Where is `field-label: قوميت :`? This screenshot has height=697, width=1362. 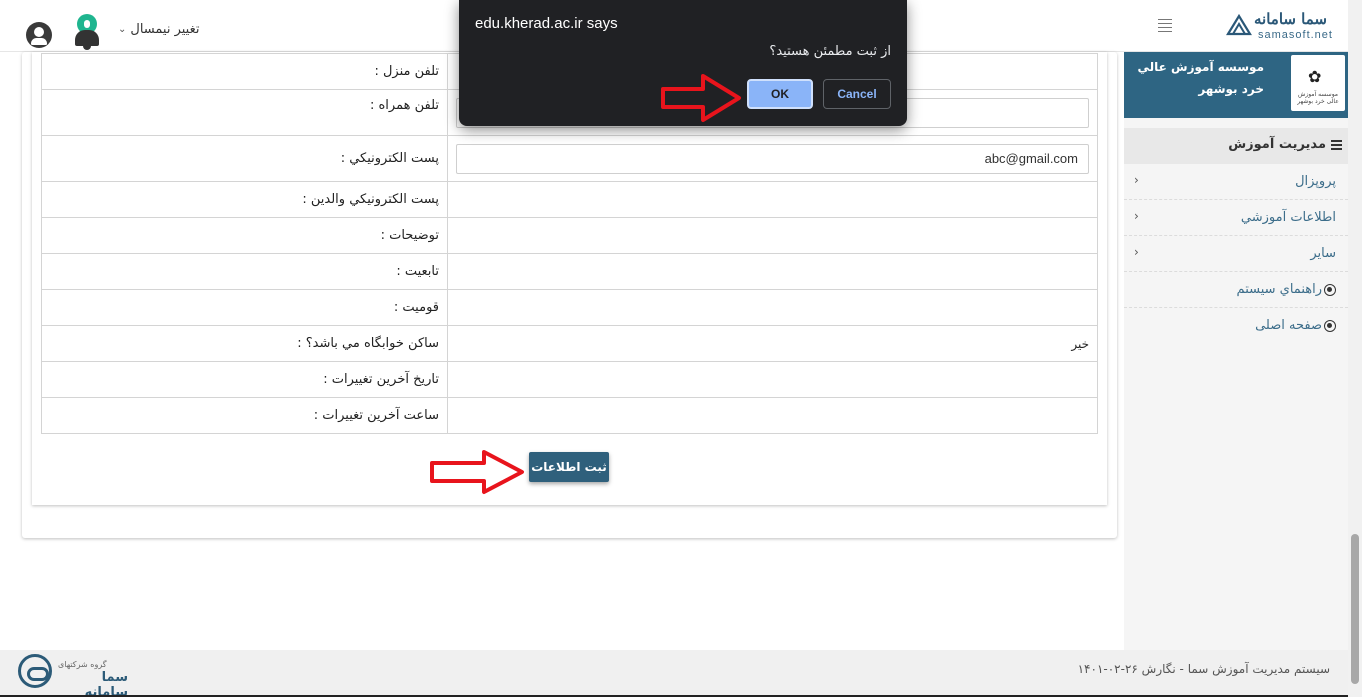
field-label: قوميت : is located at coordinates (244, 307).